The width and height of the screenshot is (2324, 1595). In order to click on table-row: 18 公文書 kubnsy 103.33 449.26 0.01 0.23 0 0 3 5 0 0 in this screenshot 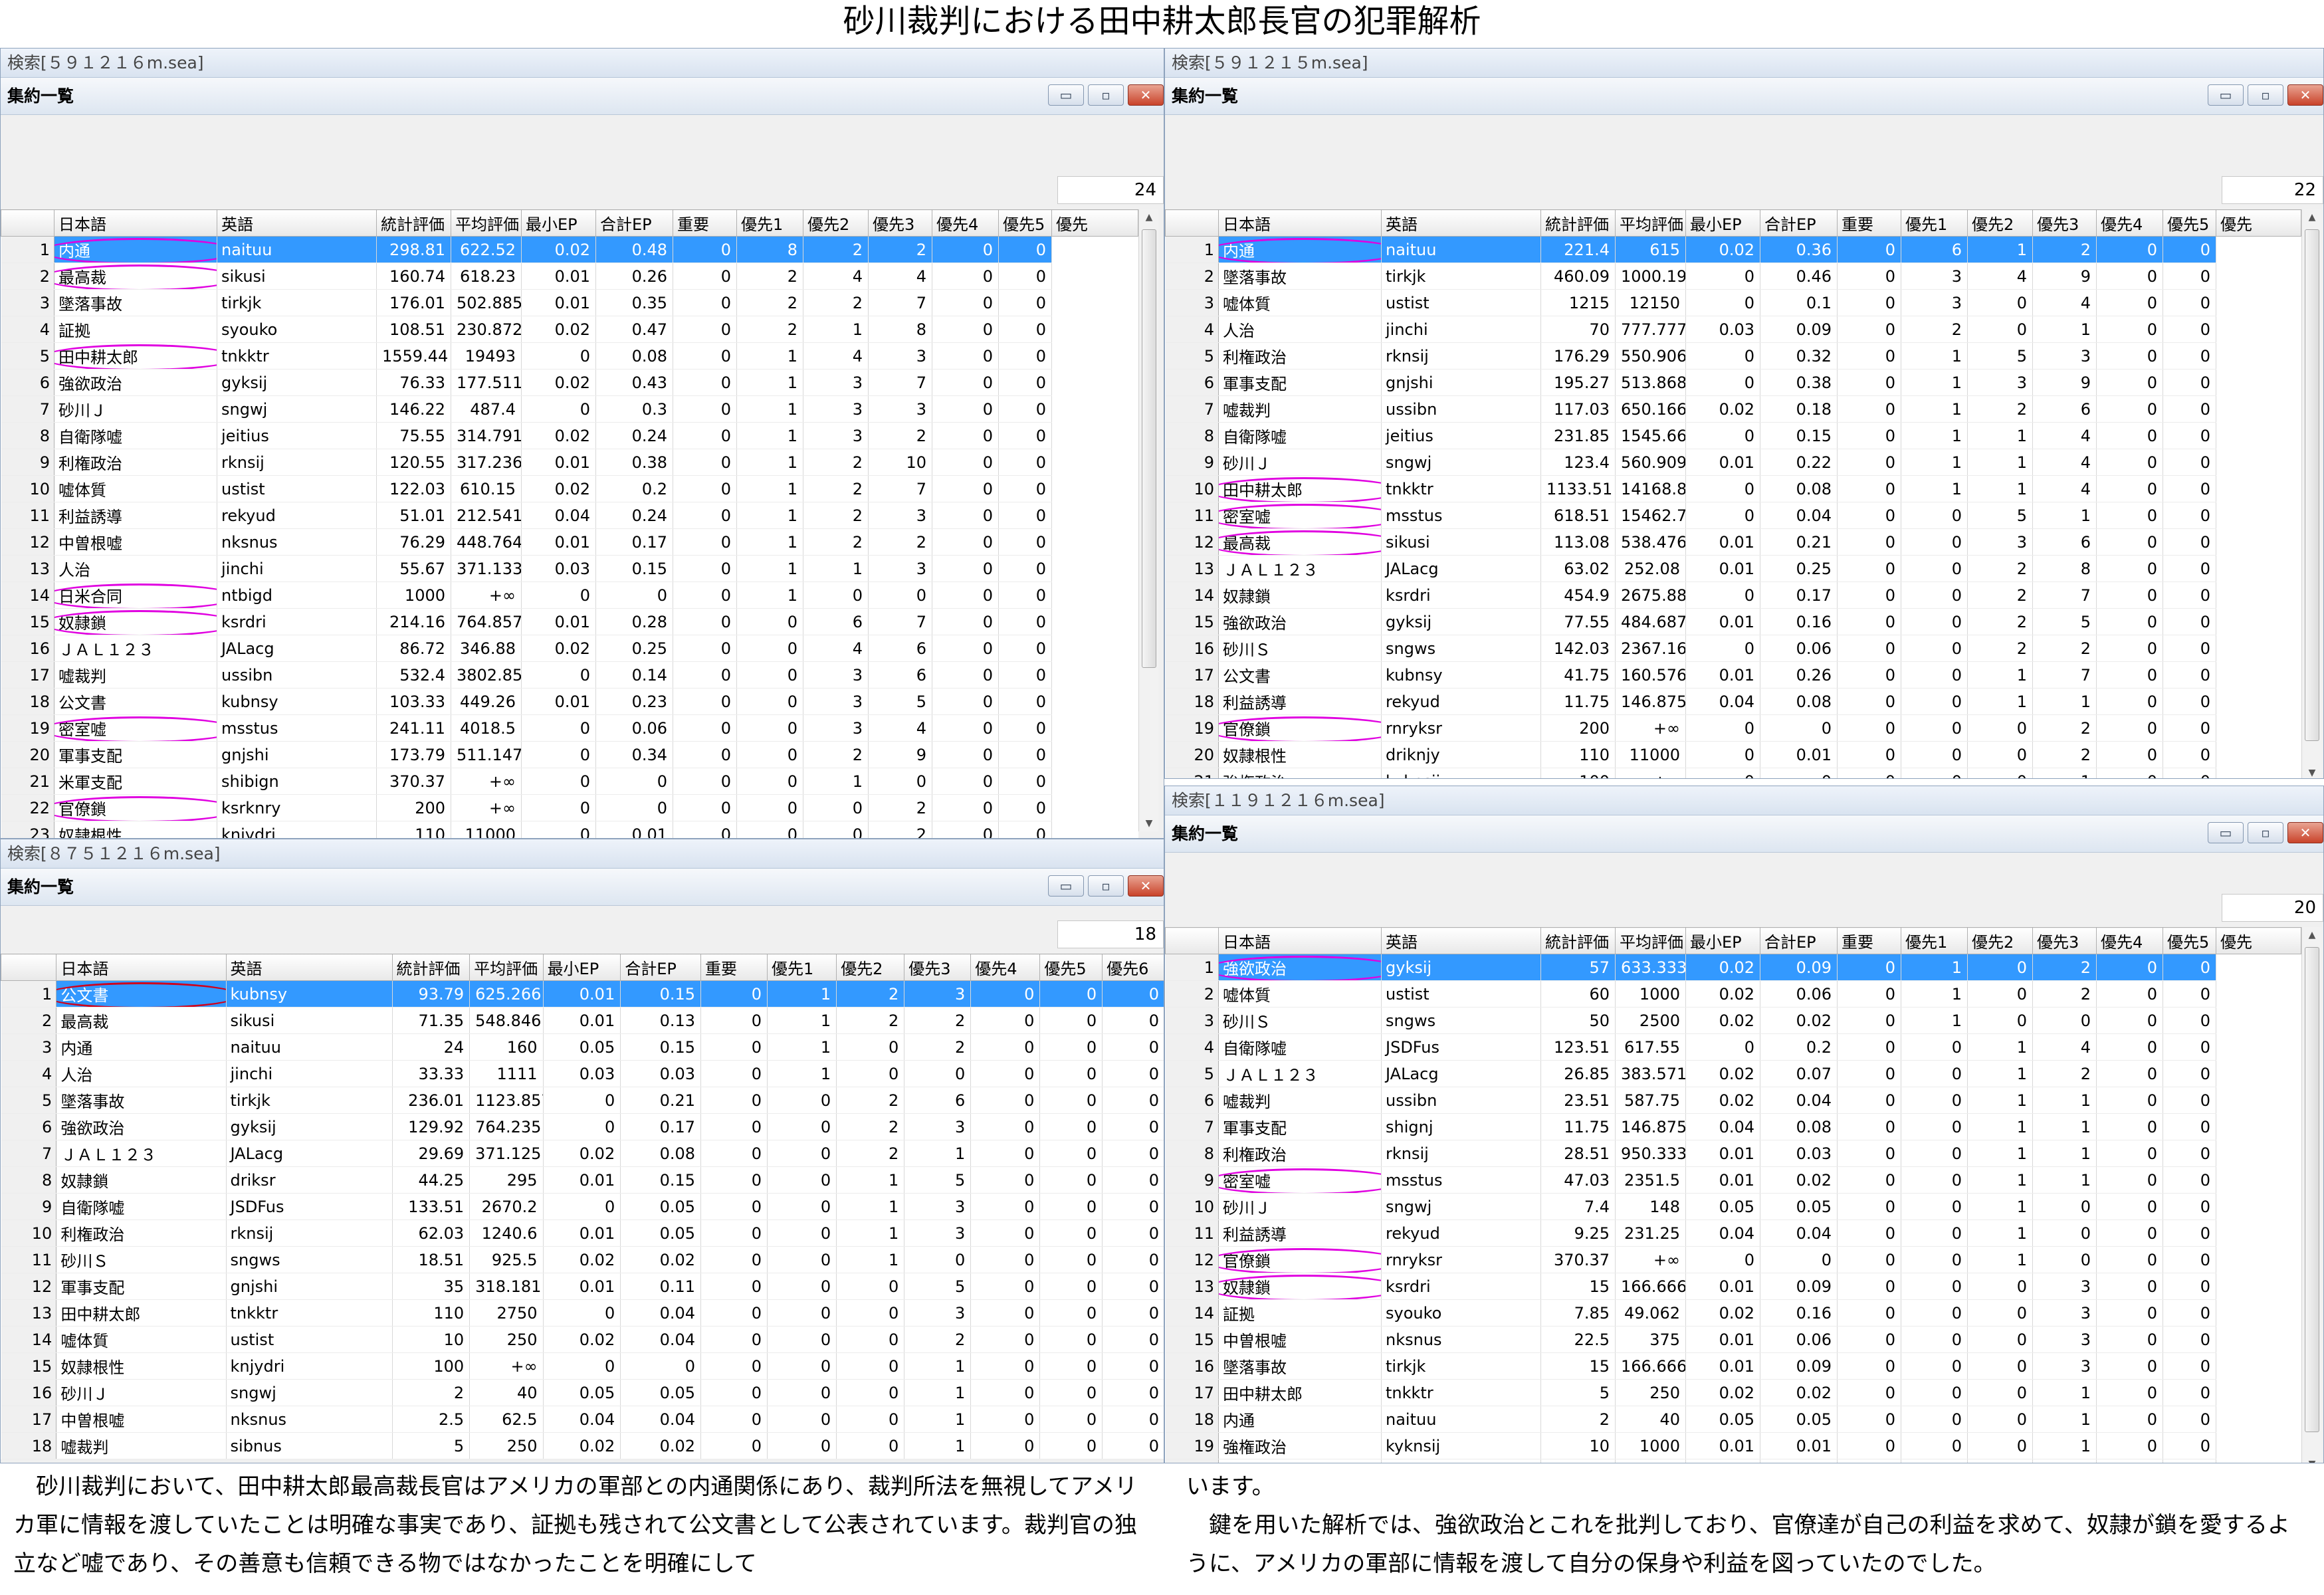, I will do `click(569, 701)`.